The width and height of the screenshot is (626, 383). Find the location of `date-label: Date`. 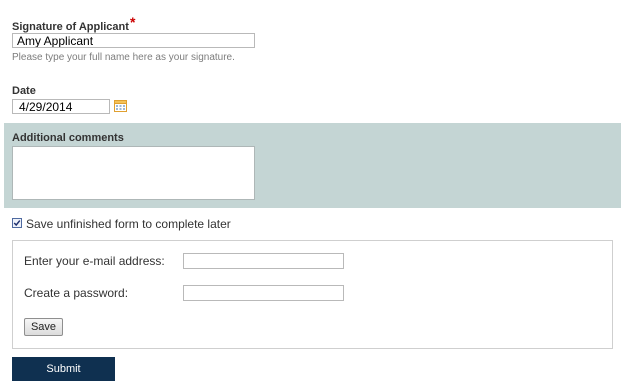

date-label: Date is located at coordinates (24, 91).